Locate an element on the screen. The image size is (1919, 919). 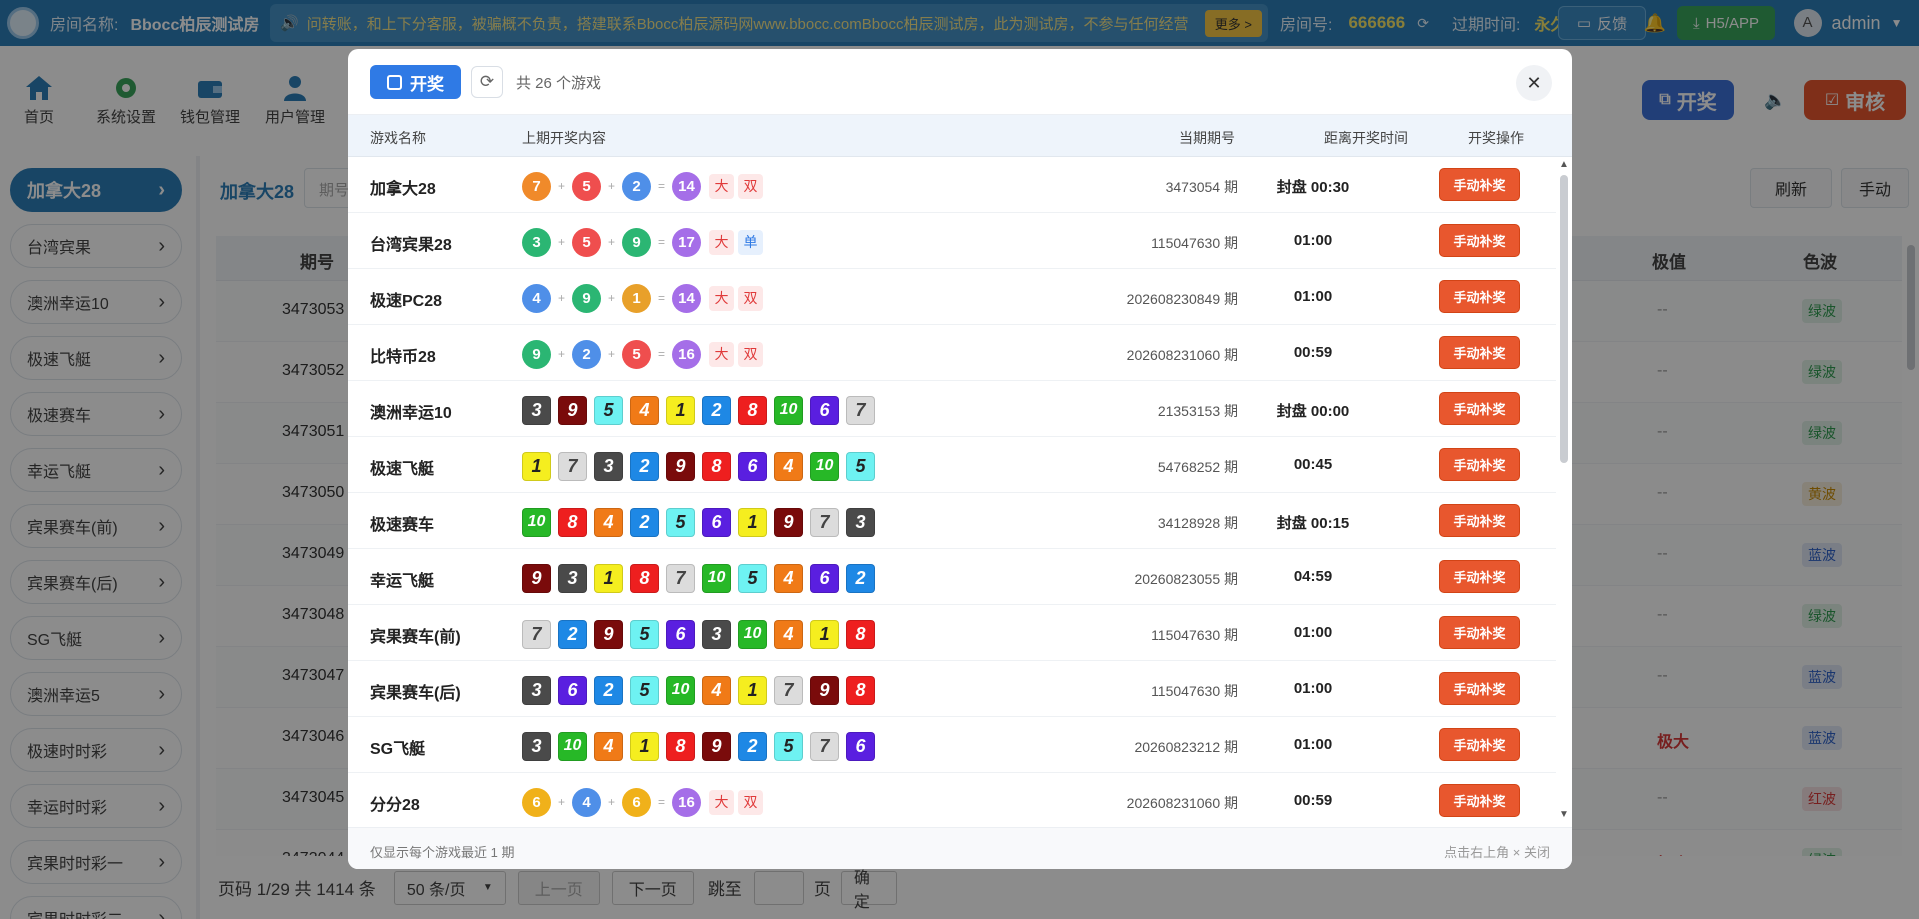
modal-draw-button: 开奖 is located at coordinates (415, 82).